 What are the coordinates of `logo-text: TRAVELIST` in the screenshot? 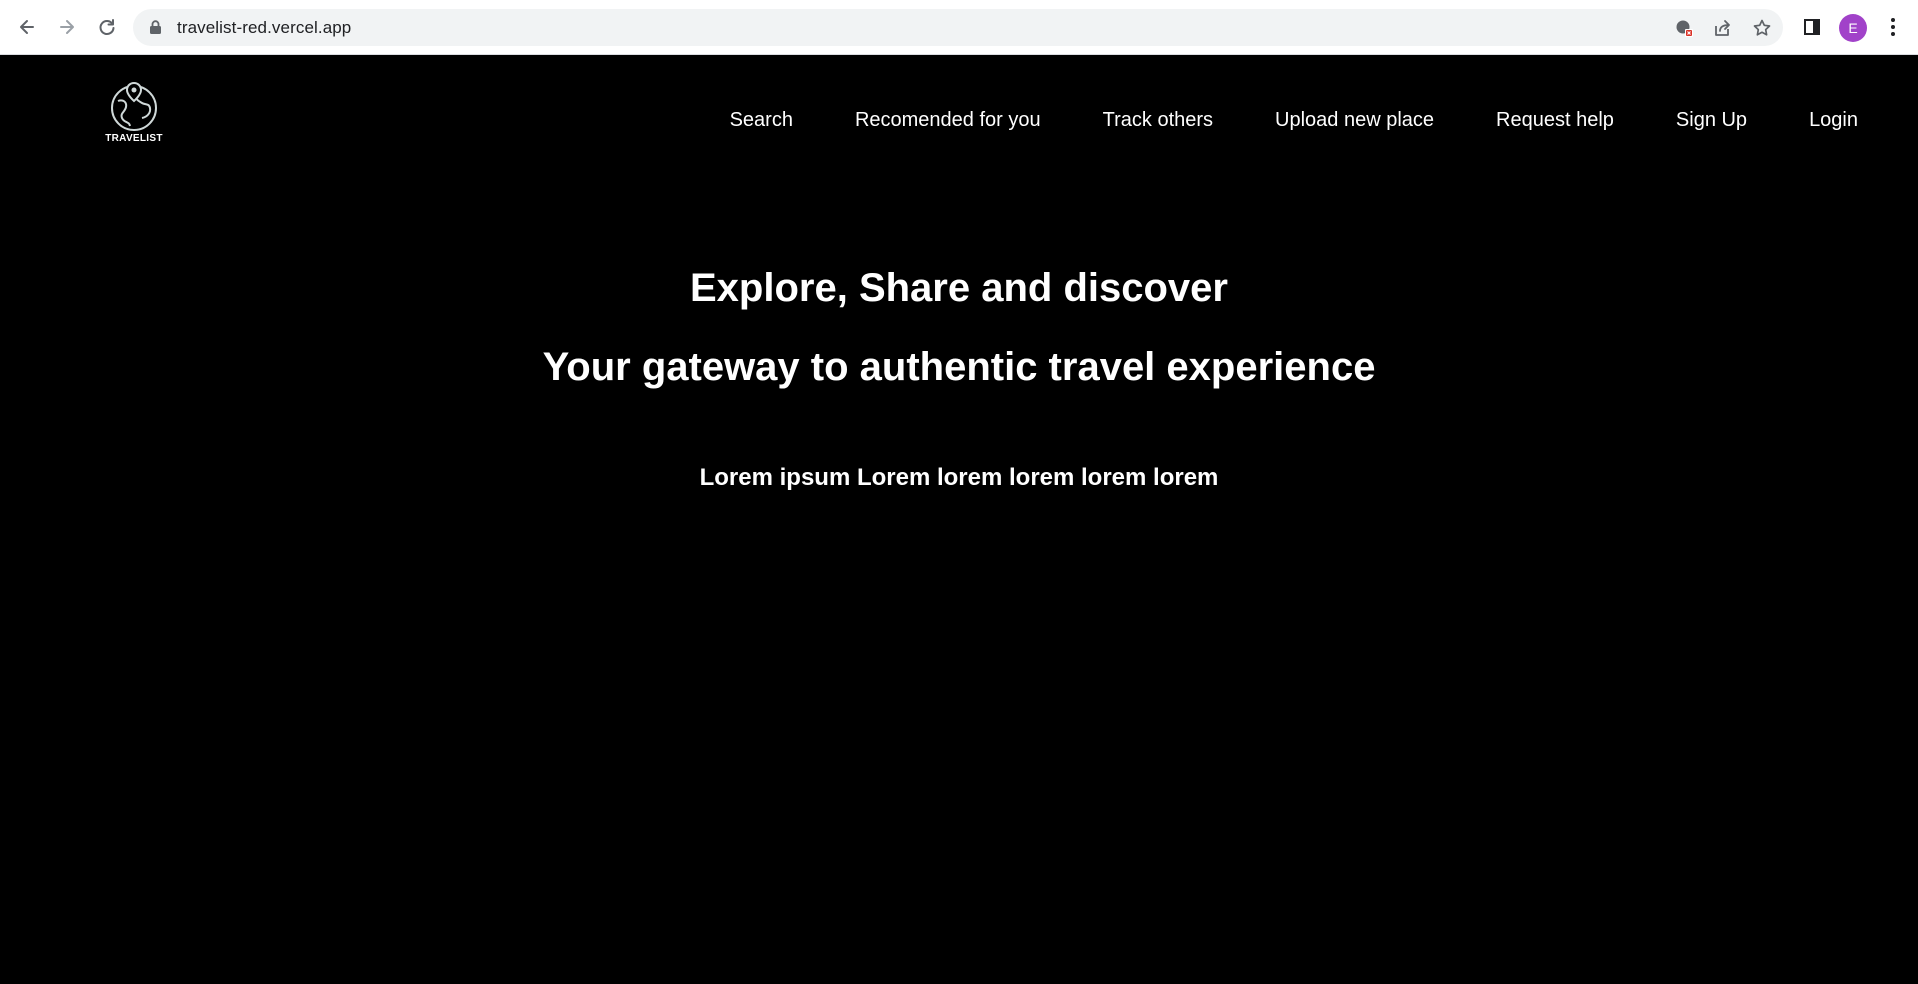 It's located at (134, 138).